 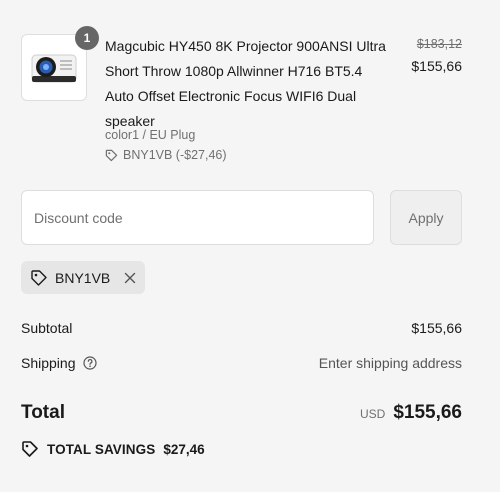 What do you see at coordinates (390, 363) in the screenshot?
I see `shipping-value: Enter shipping address` at bounding box center [390, 363].